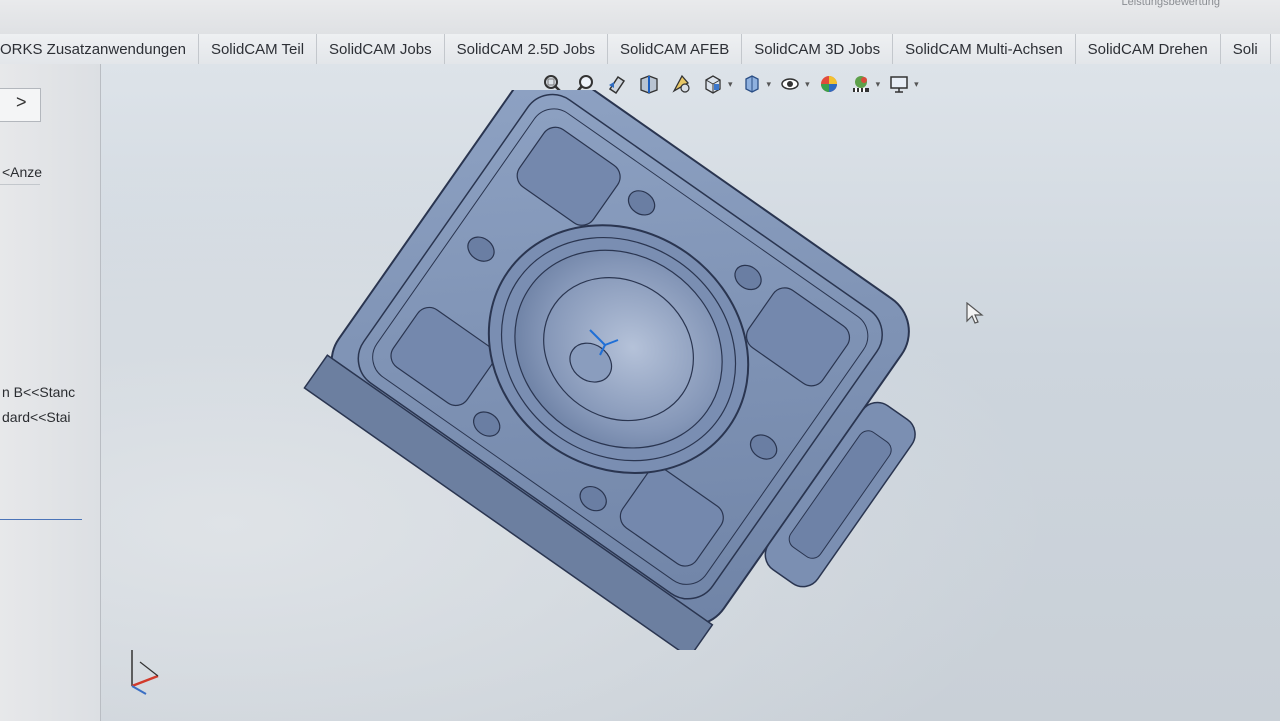 This screenshot has width=1280, height=721. Describe the element at coordinates (20, 184) in the screenshot. I see `panel-divider` at that location.